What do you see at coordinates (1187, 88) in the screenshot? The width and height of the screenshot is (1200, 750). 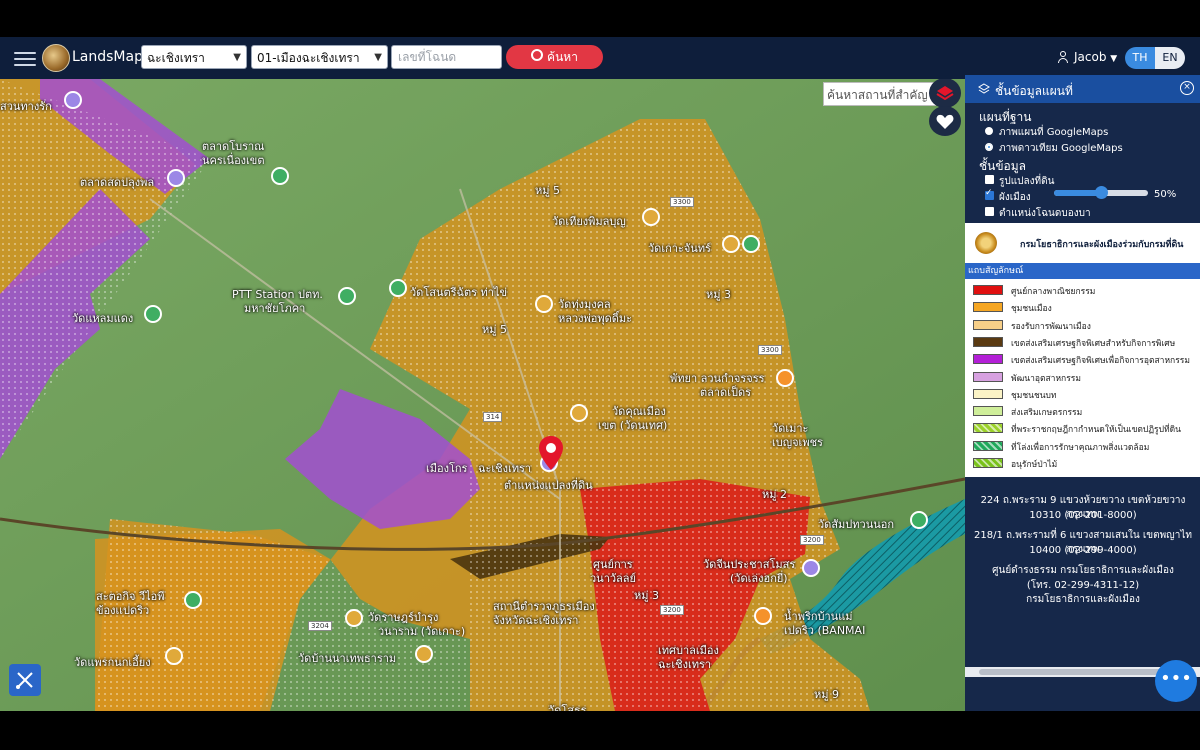 I see `close-icon: ×` at bounding box center [1187, 88].